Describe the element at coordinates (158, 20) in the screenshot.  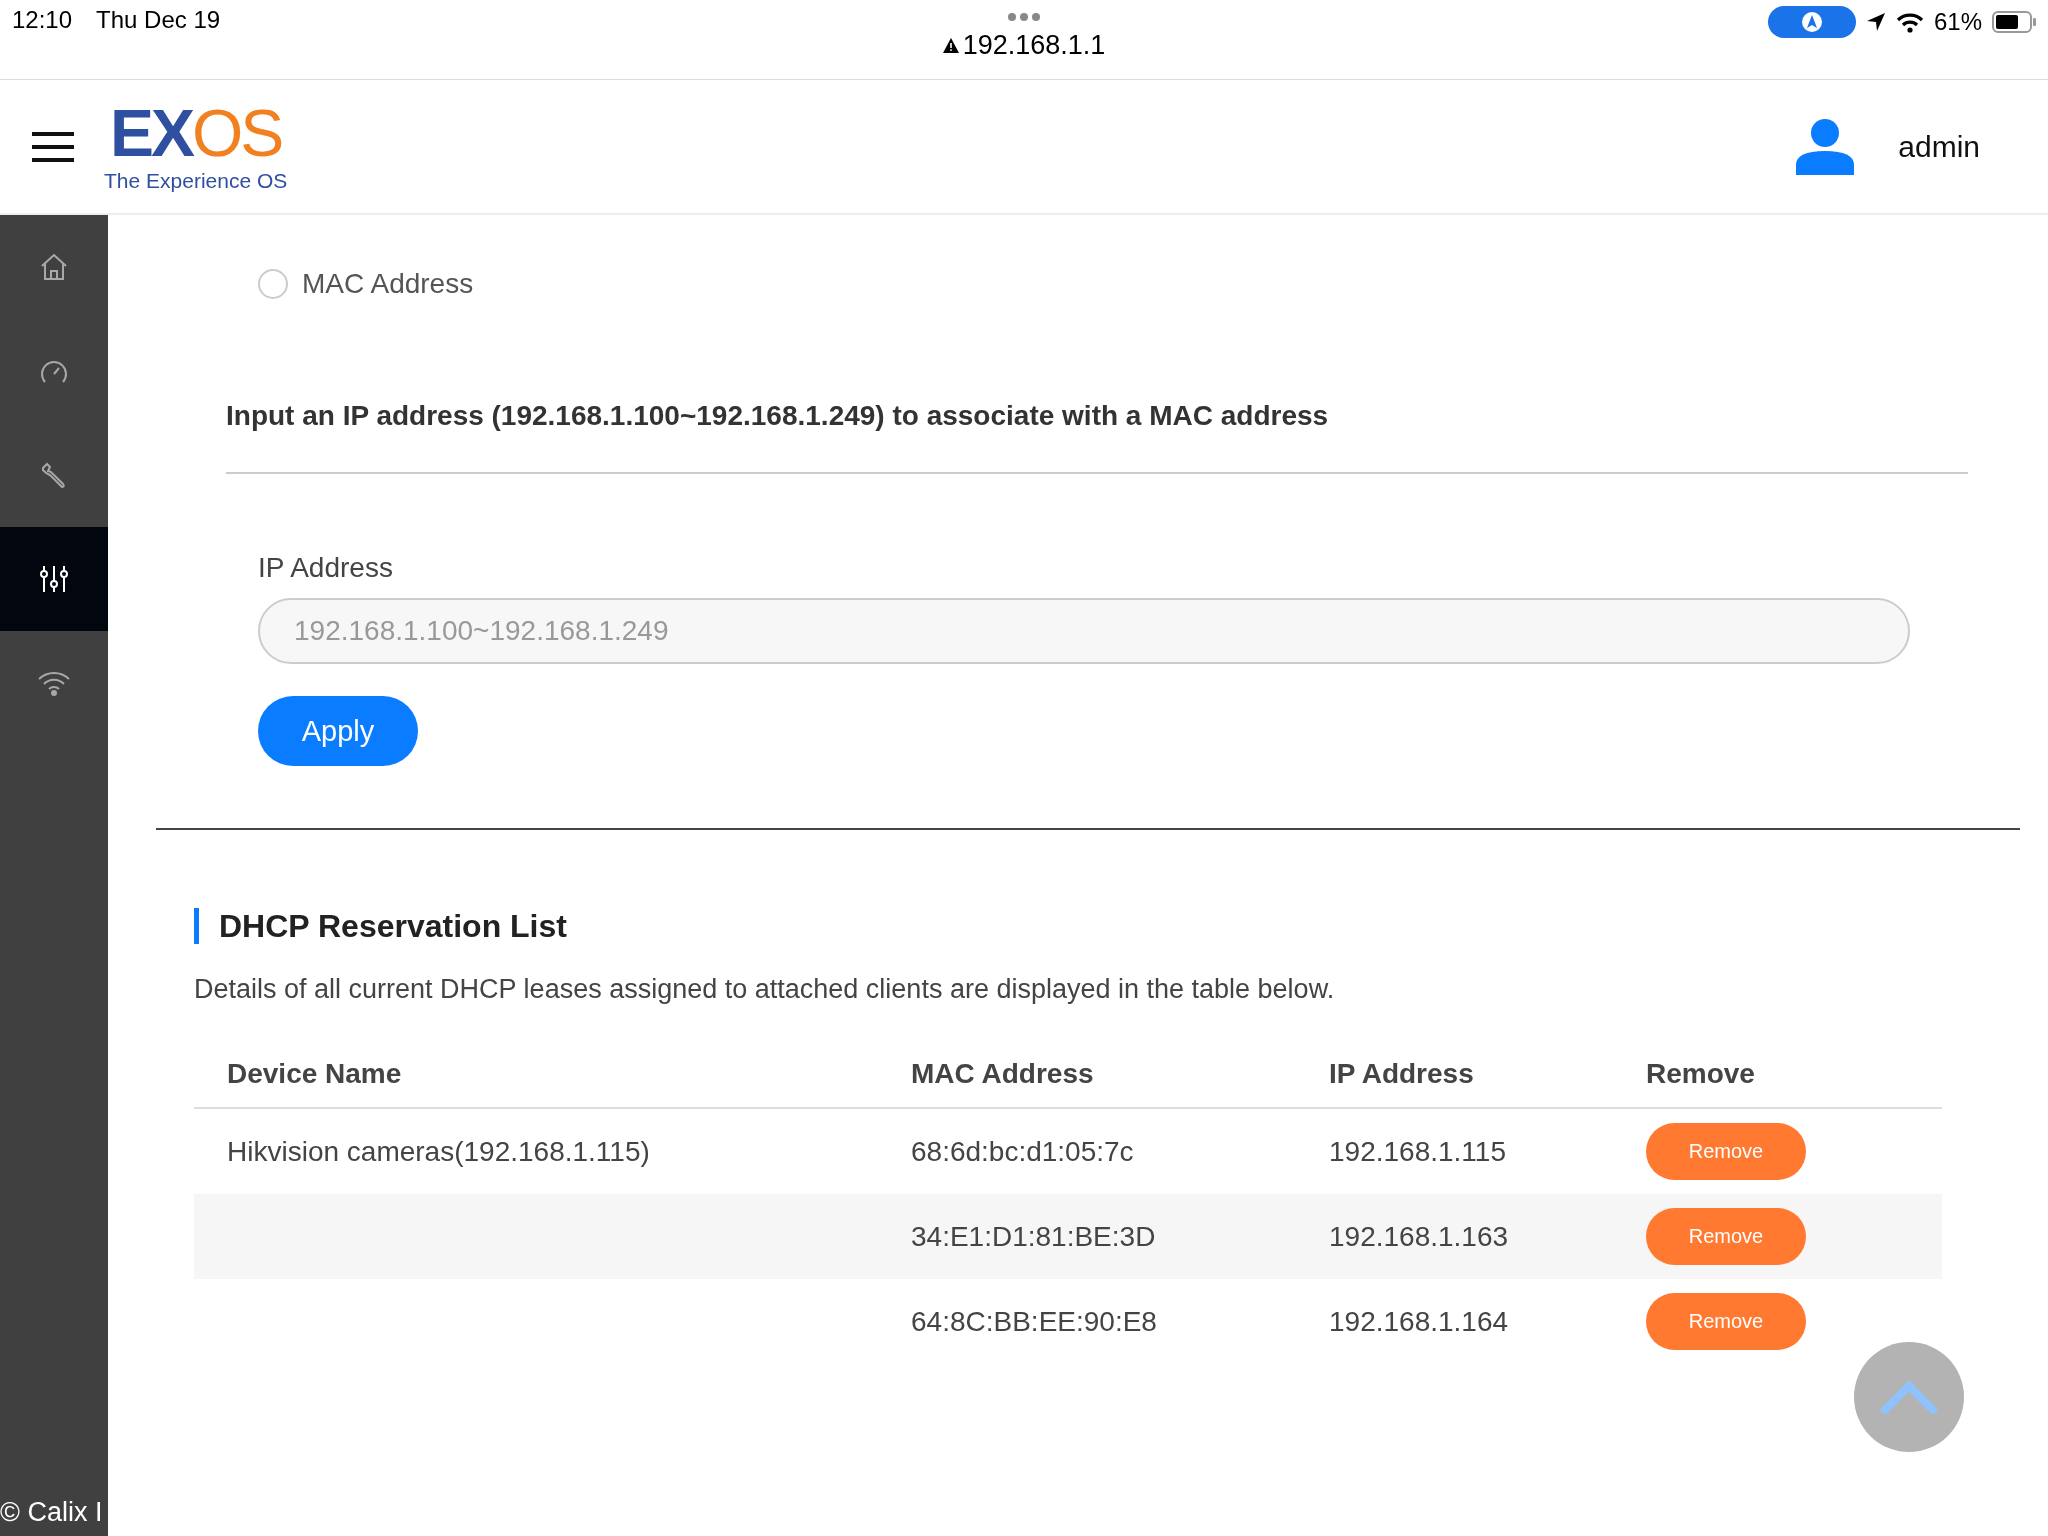
I see `status-date: Thu Dec 19` at that location.